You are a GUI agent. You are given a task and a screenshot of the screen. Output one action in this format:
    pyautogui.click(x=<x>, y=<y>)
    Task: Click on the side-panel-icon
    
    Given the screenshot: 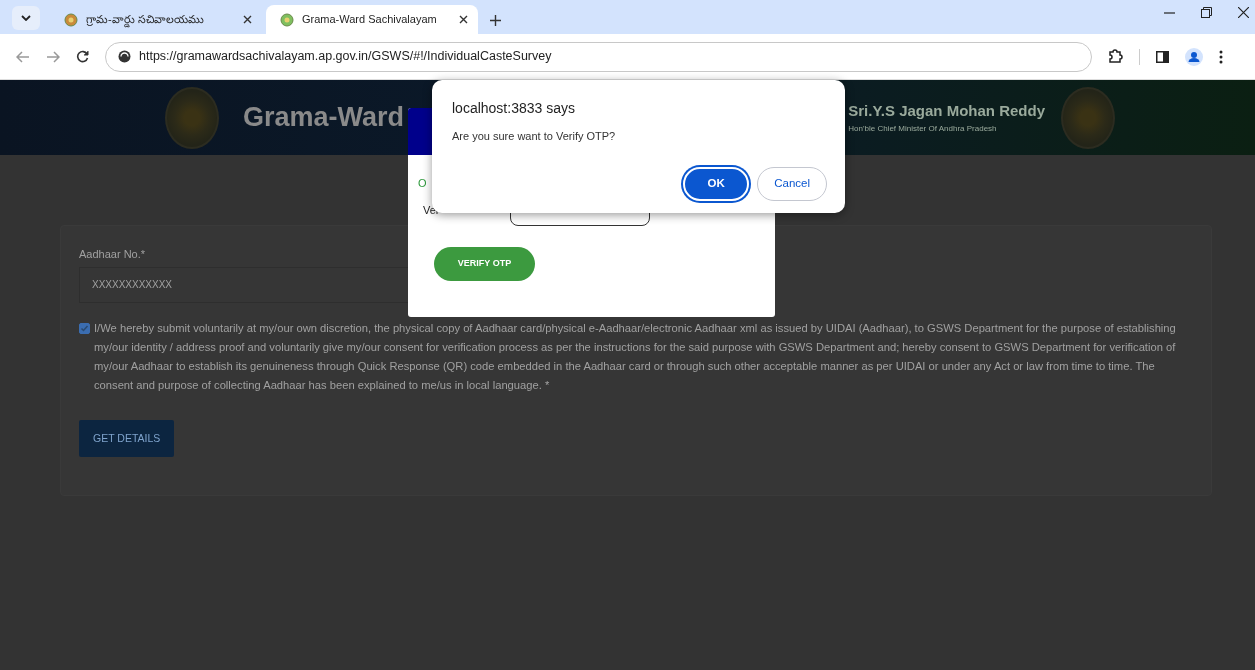 What is the action you would take?
    pyautogui.click(x=1162, y=56)
    